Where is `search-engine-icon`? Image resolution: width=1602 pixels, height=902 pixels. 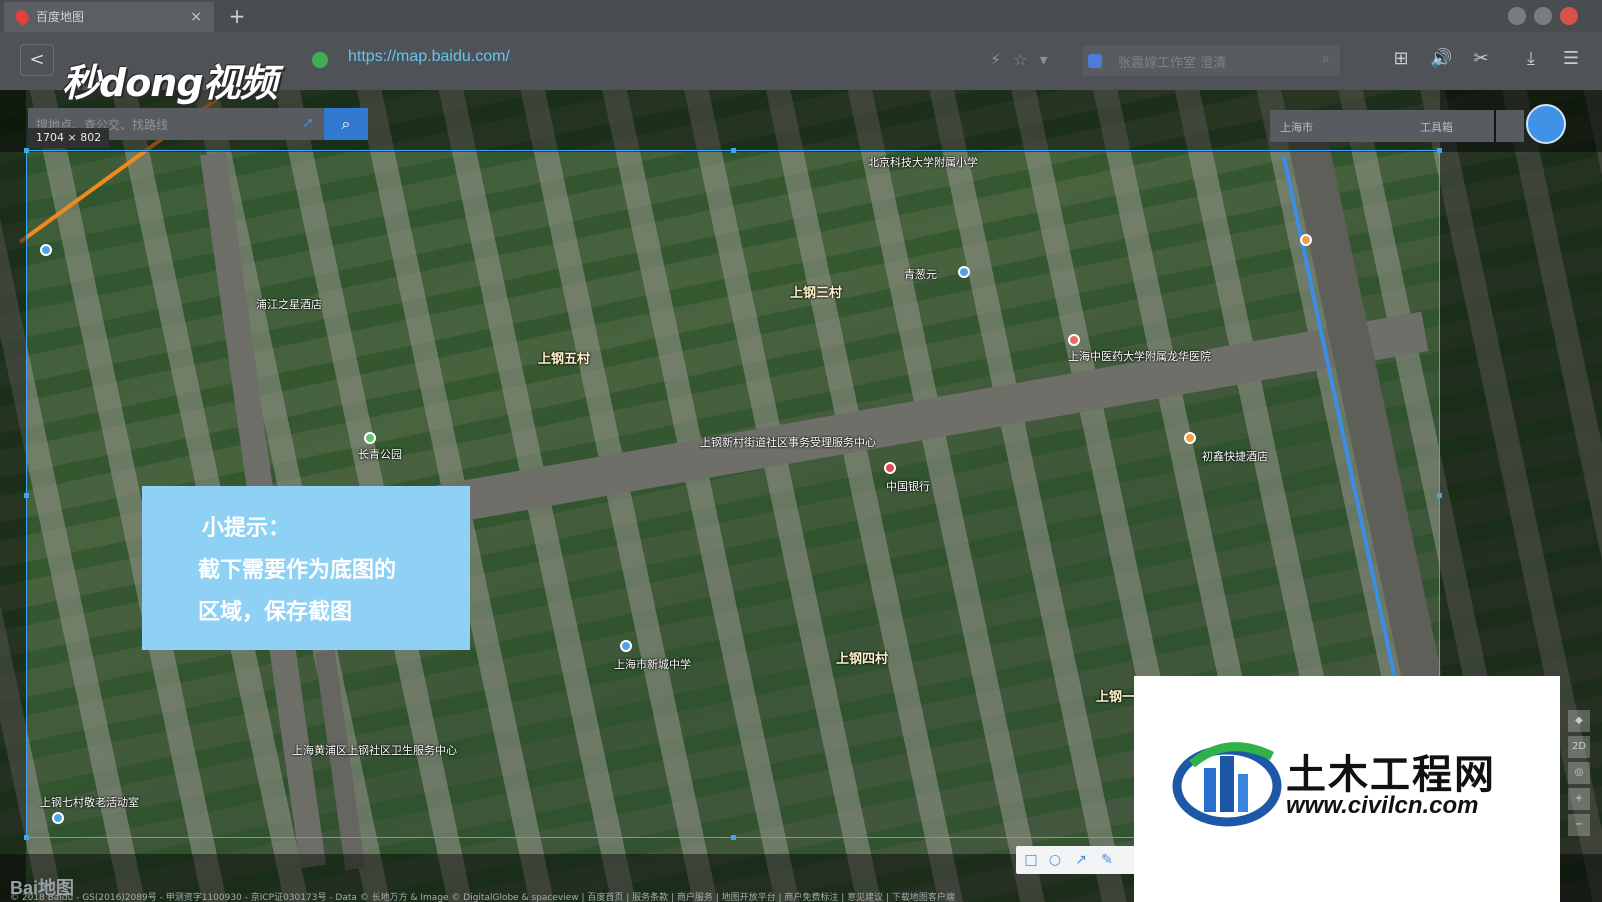
search-engine-icon is located at coordinates (1095, 61).